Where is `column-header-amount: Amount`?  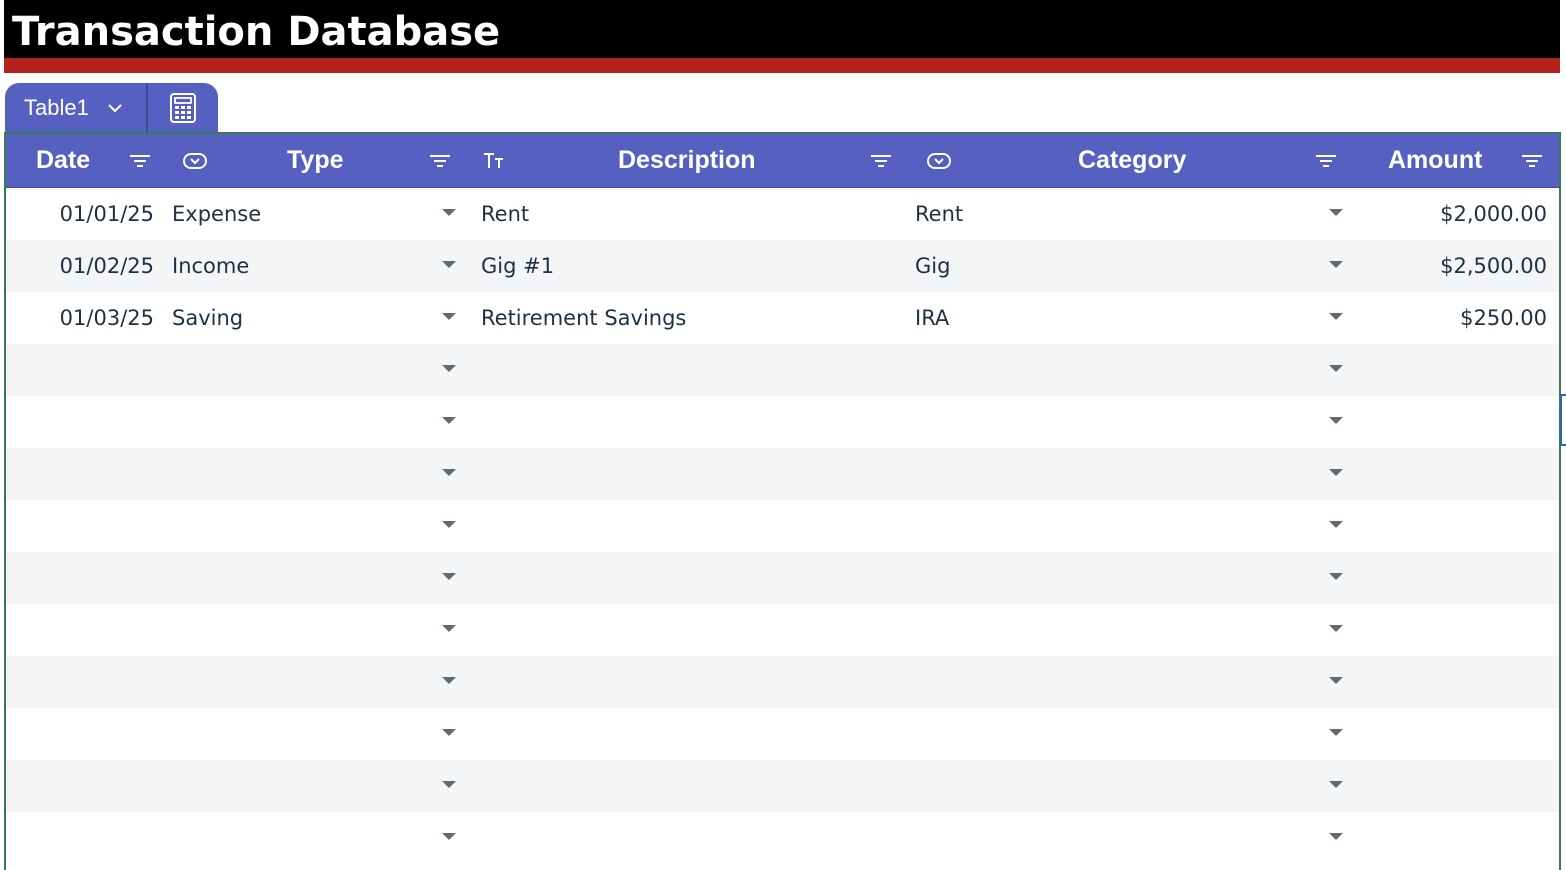
column-header-amount: Amount is located at coordinates (1469, 161).